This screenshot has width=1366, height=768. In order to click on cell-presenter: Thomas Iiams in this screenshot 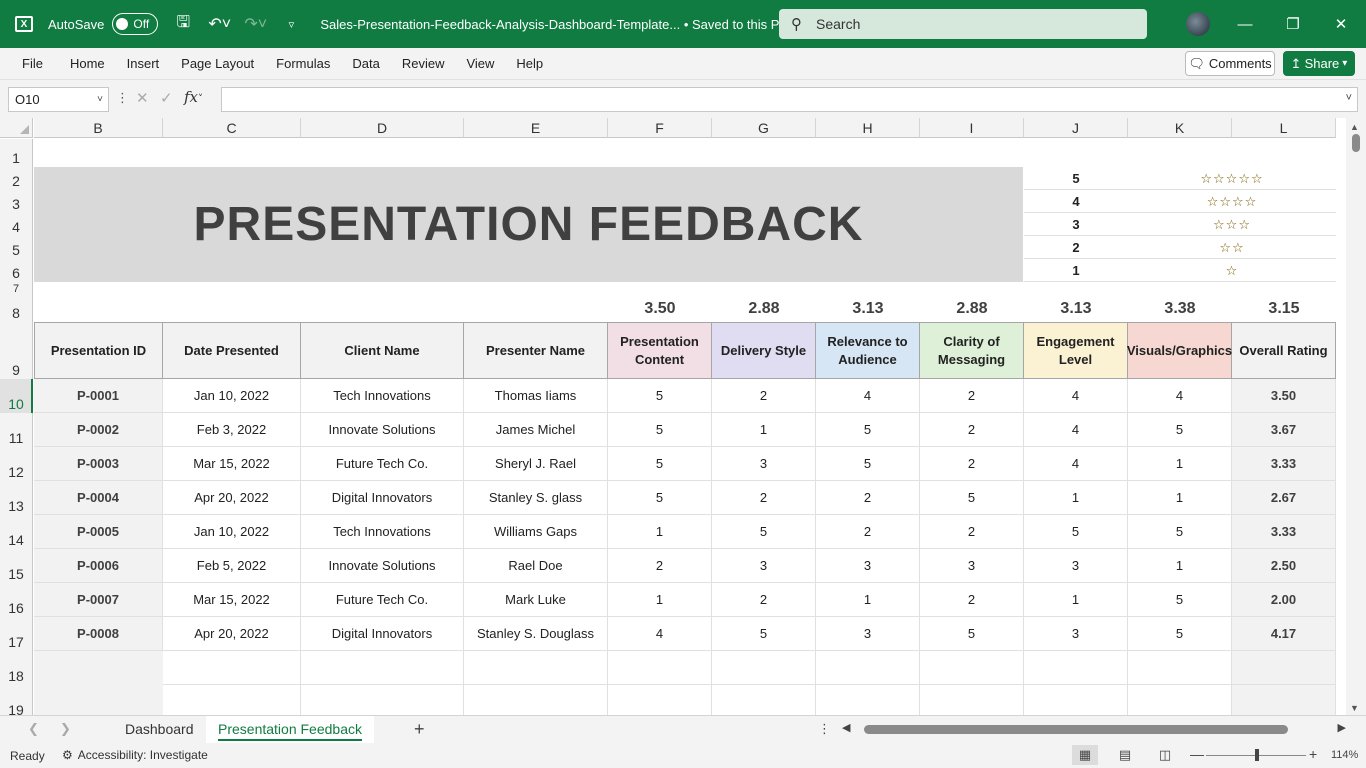, I will do `click(536, 396)`.